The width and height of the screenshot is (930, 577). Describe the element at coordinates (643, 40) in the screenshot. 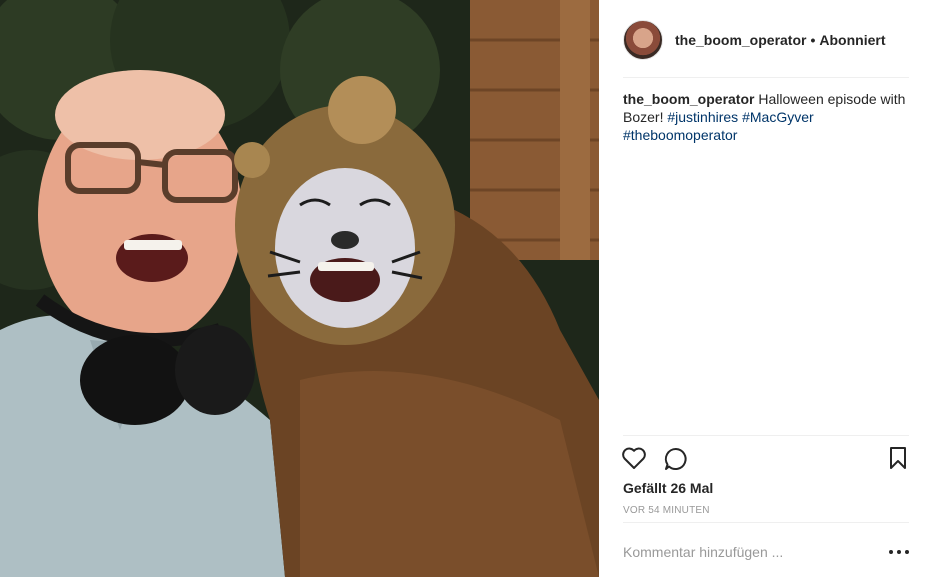

I see `avatar` at that location.